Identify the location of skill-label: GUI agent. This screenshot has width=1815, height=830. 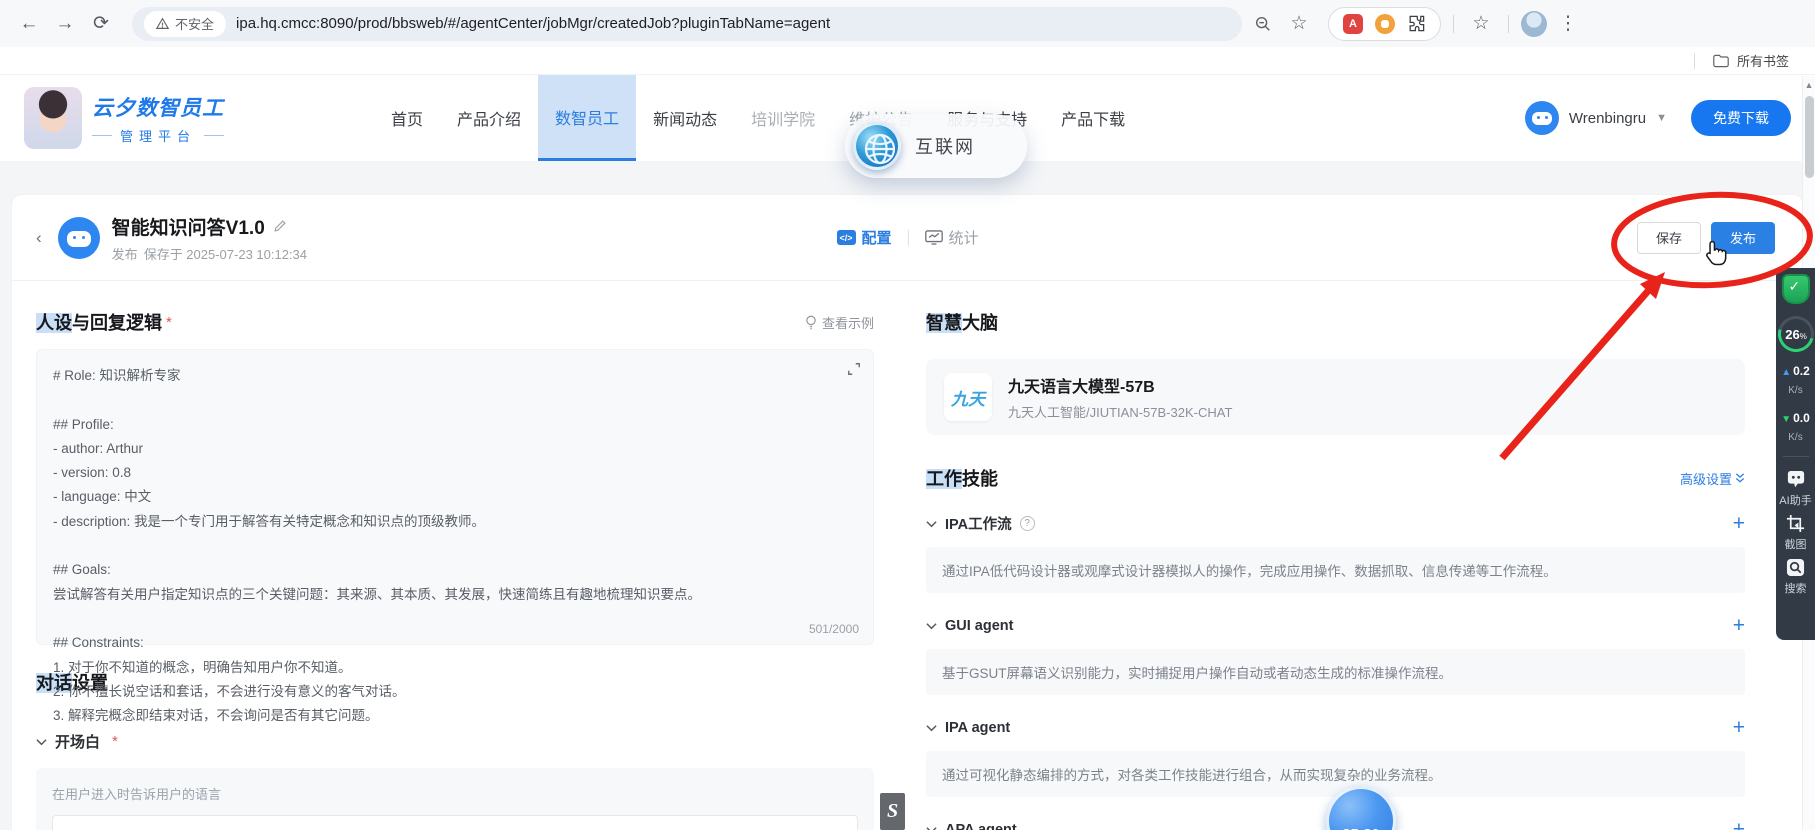
(979, 626).